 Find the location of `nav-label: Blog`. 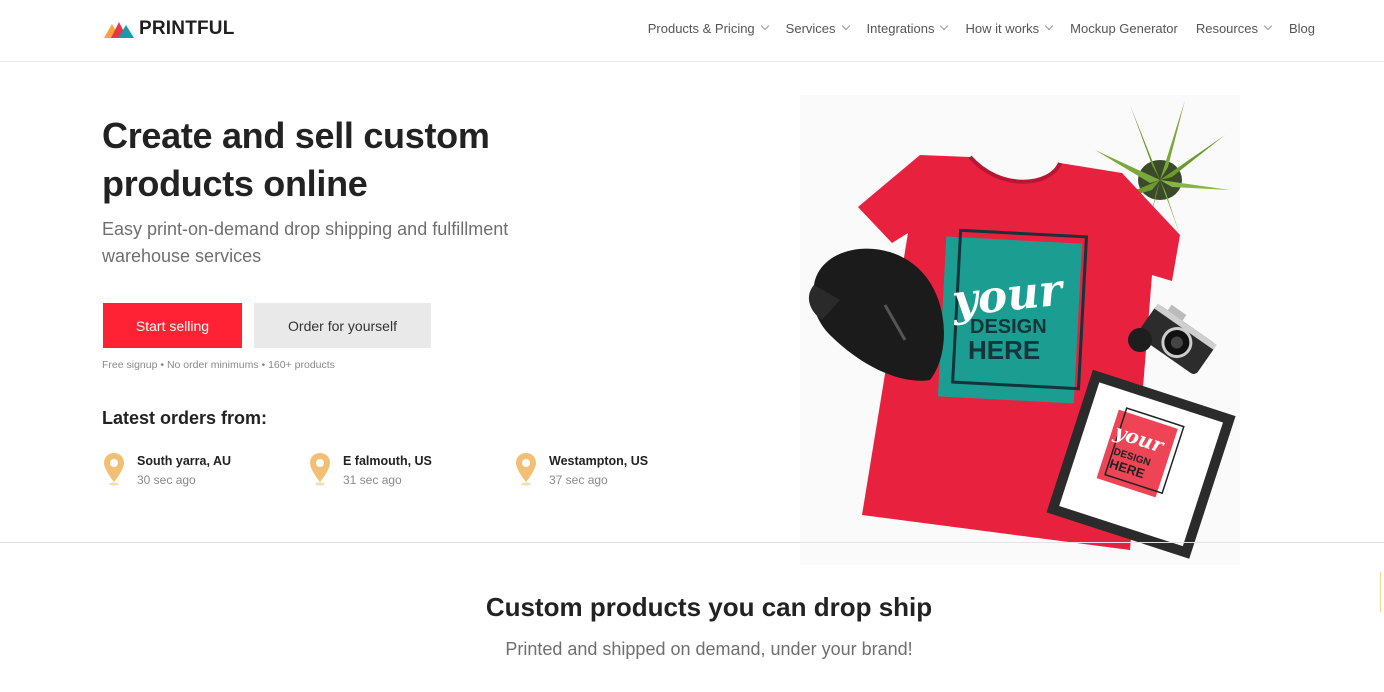

nav-label: Blog is located at coordinates (1301, 28).